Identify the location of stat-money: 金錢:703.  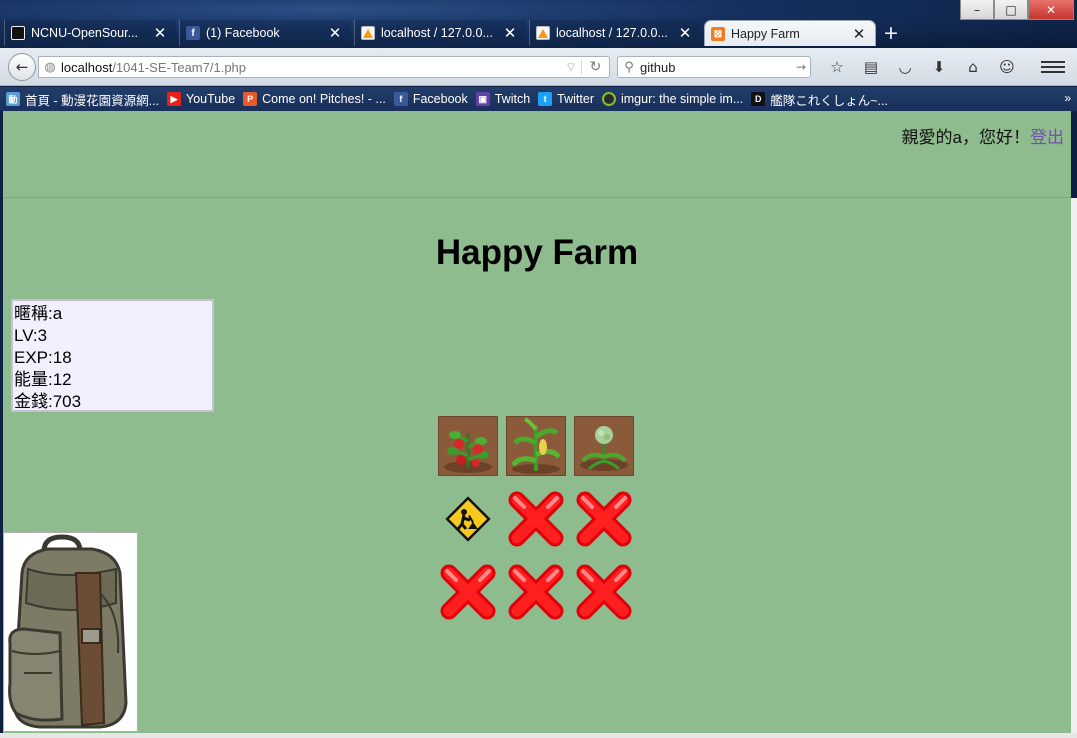
(48, 401).